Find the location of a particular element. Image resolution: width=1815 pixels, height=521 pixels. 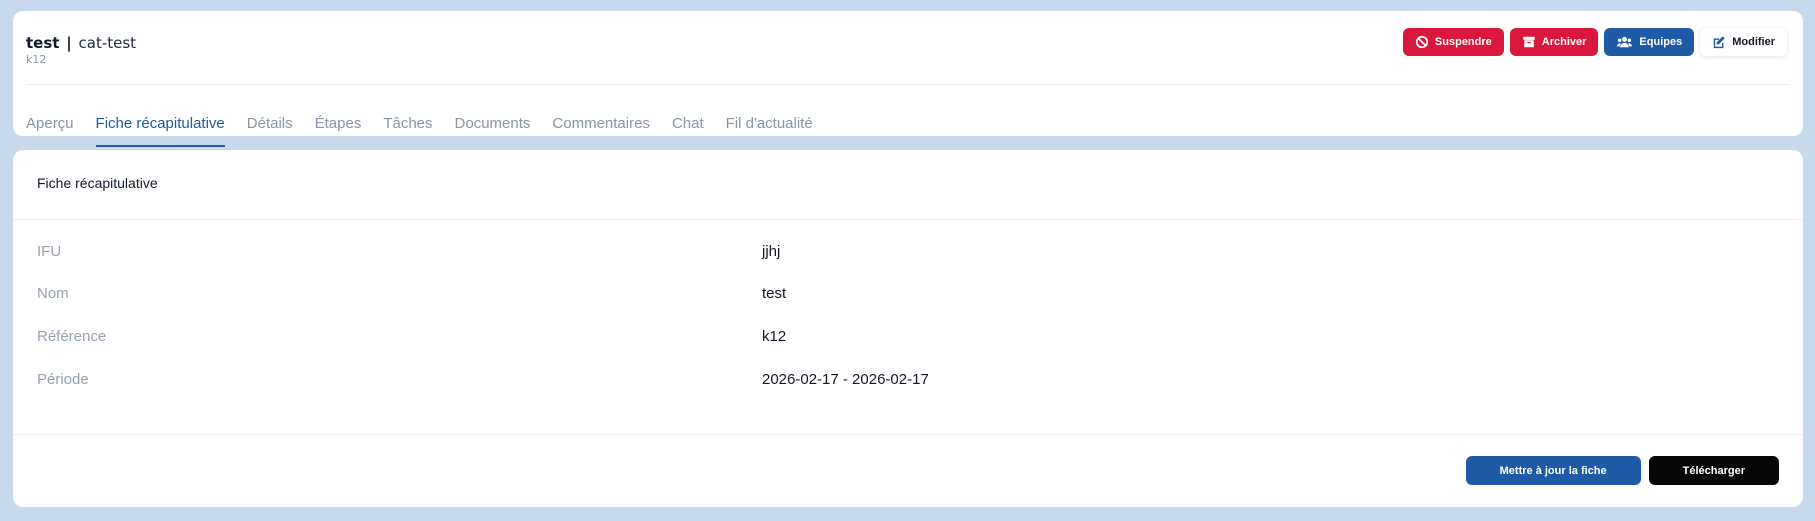

project-name: test is located at coordinates (43, 43).